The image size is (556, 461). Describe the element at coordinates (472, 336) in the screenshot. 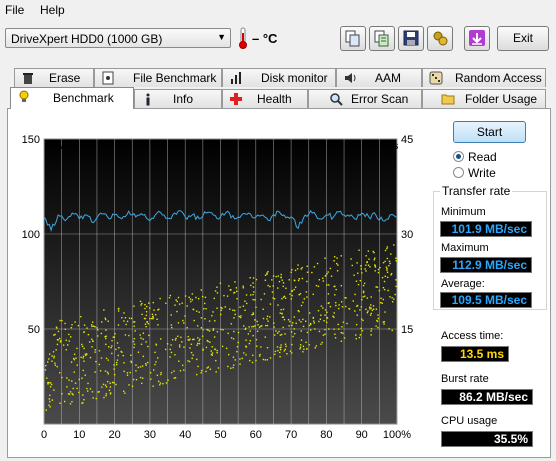

I see `access-time-label: Access time:` at that location.